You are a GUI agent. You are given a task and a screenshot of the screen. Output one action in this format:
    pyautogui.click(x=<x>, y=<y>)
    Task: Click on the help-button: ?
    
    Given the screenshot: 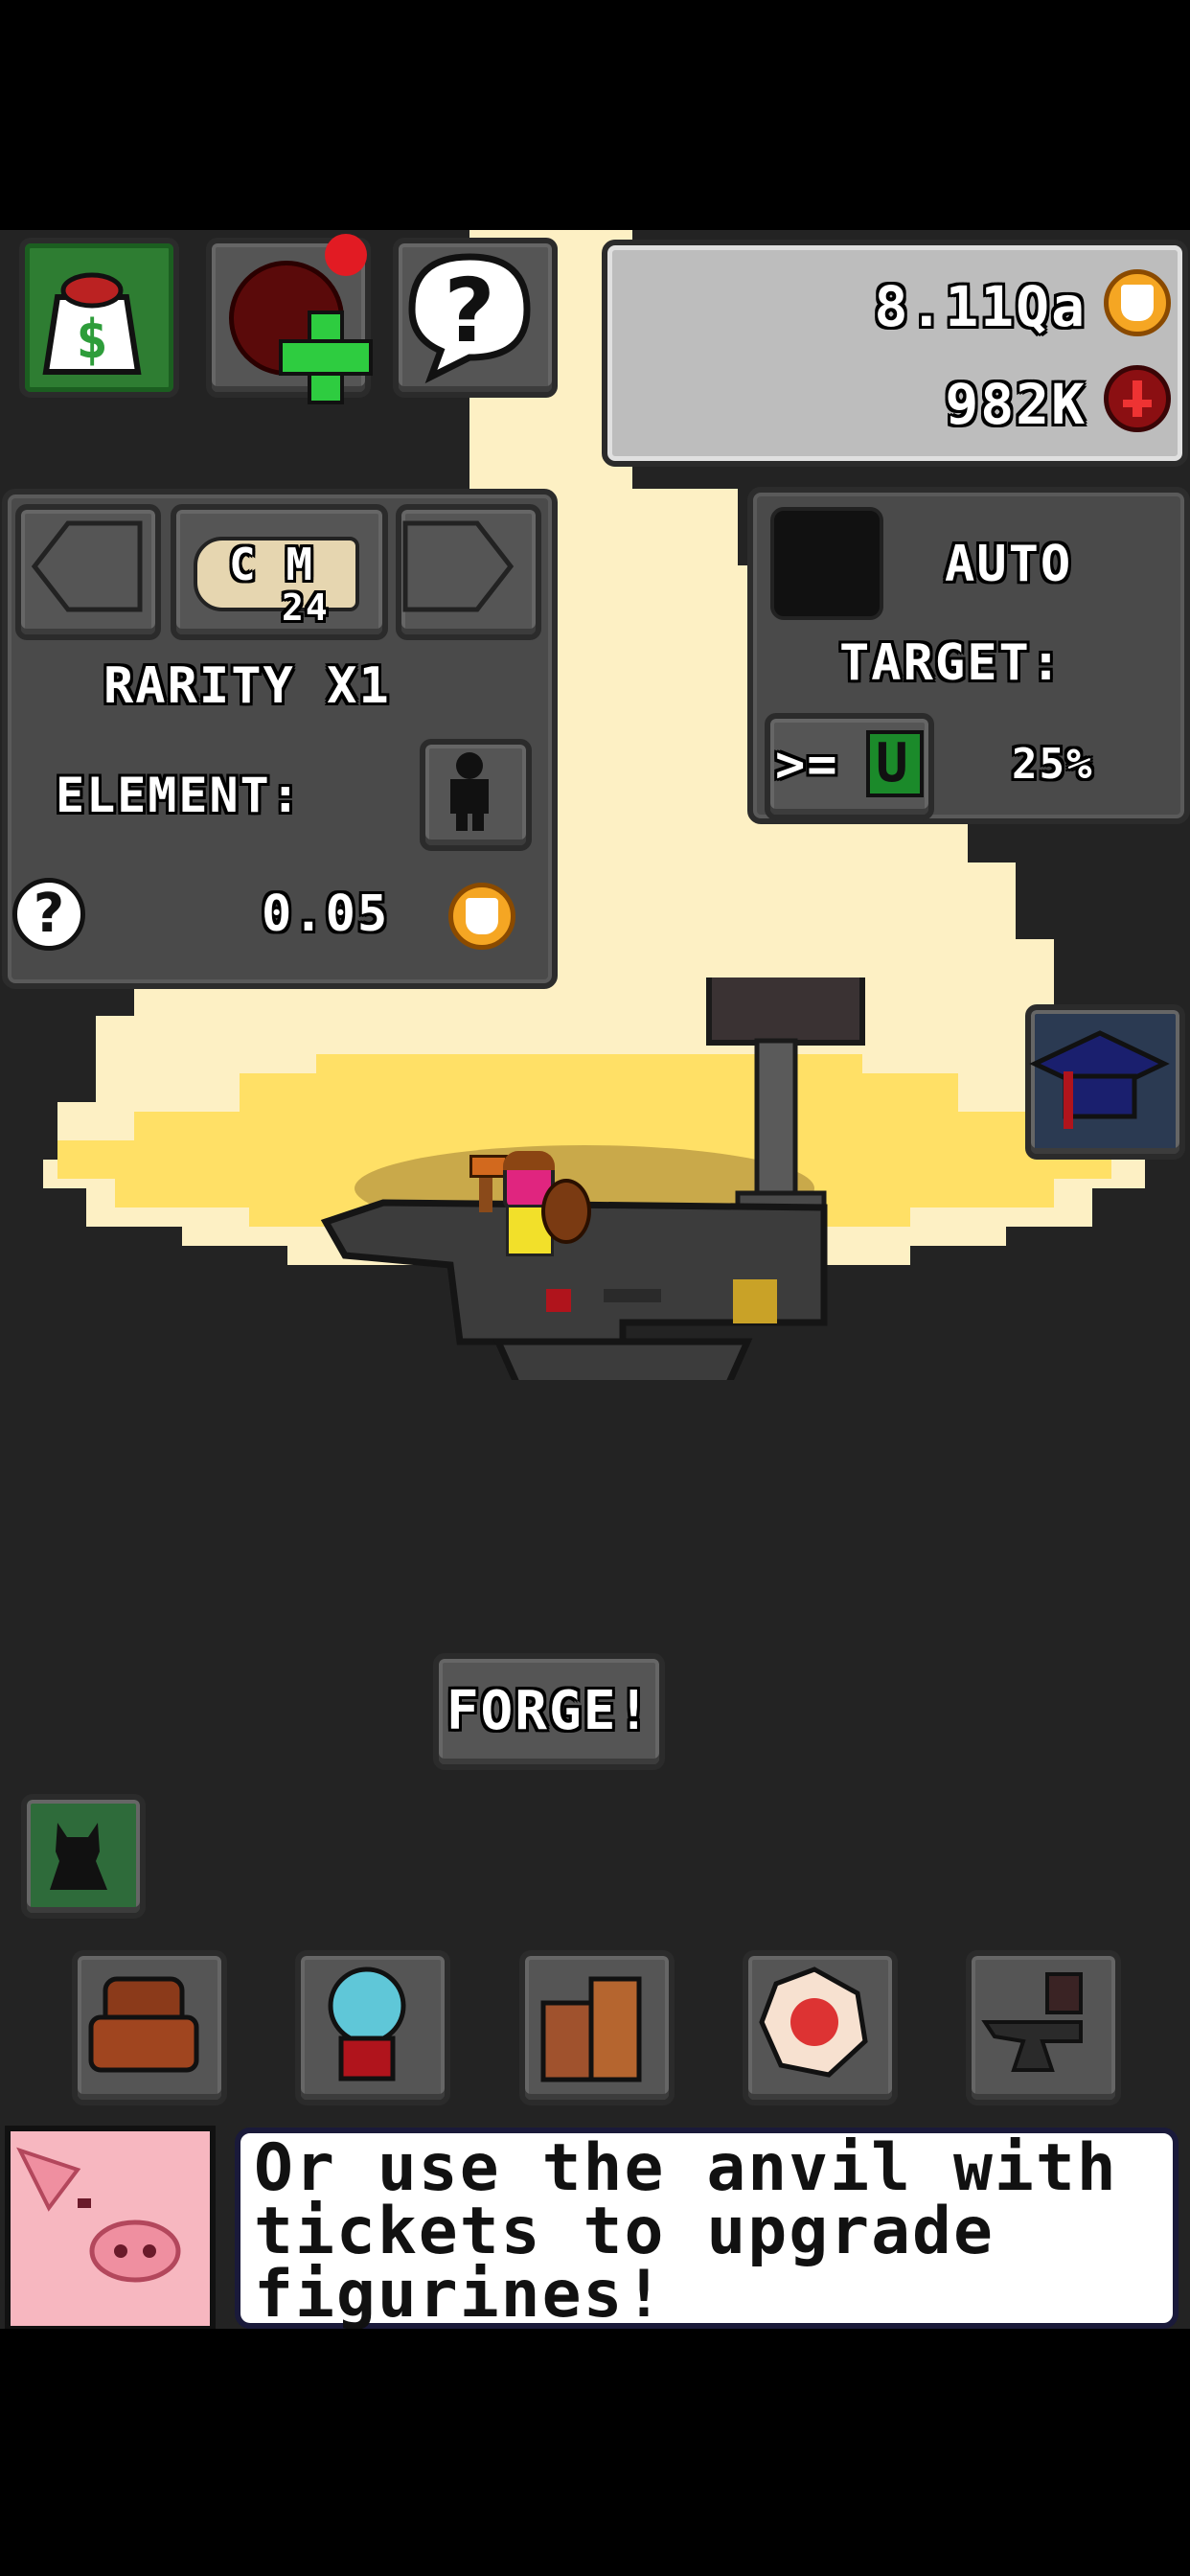 What is the action you would take?
    pyautogui.click(x=476, y=318)
    